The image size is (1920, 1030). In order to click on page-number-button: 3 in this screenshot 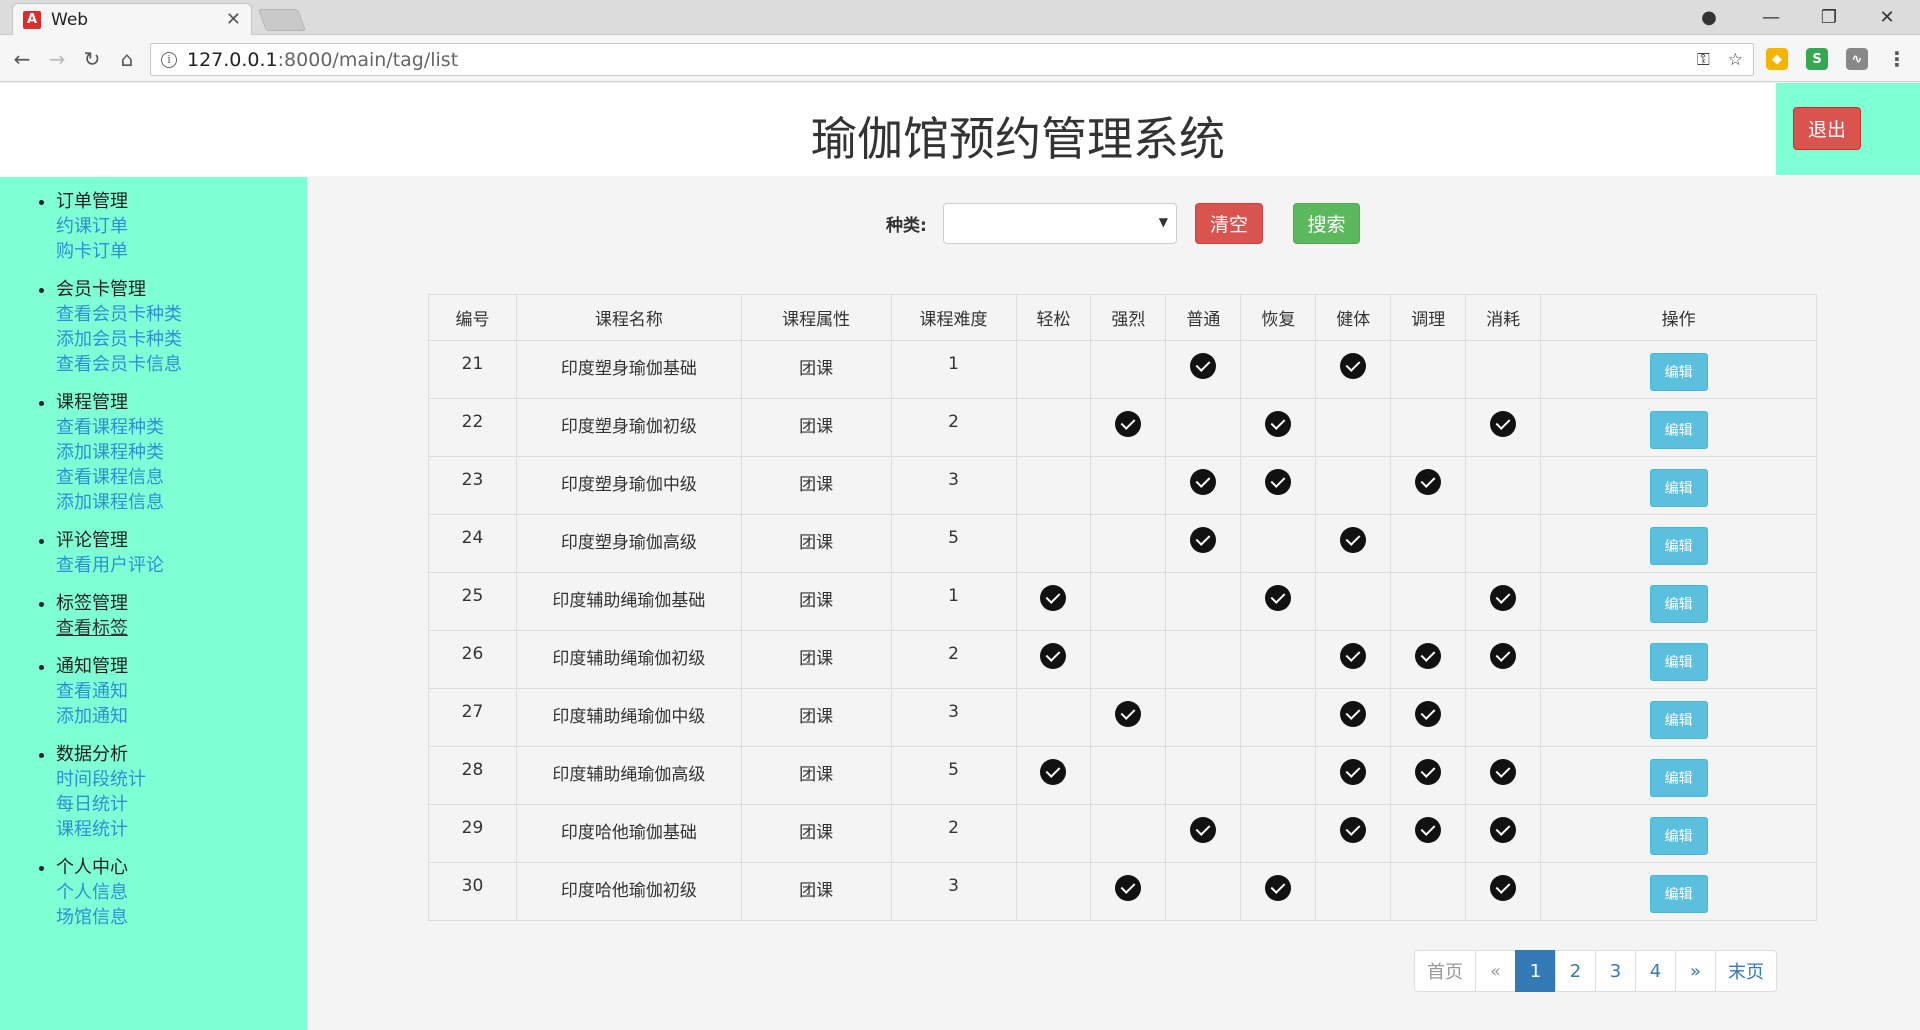, I will do `click(1615, 971)`.